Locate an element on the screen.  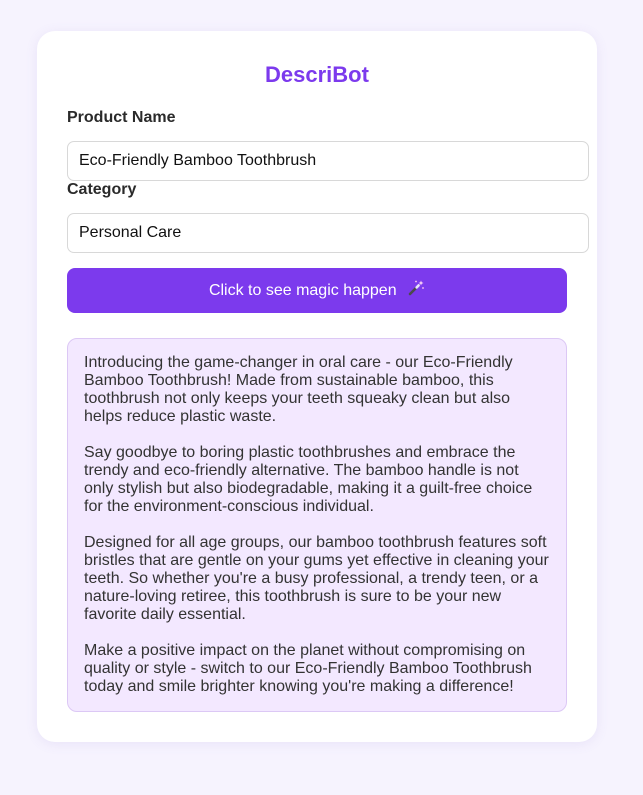
magic-wand-icon is located at coordinates (416, 290).